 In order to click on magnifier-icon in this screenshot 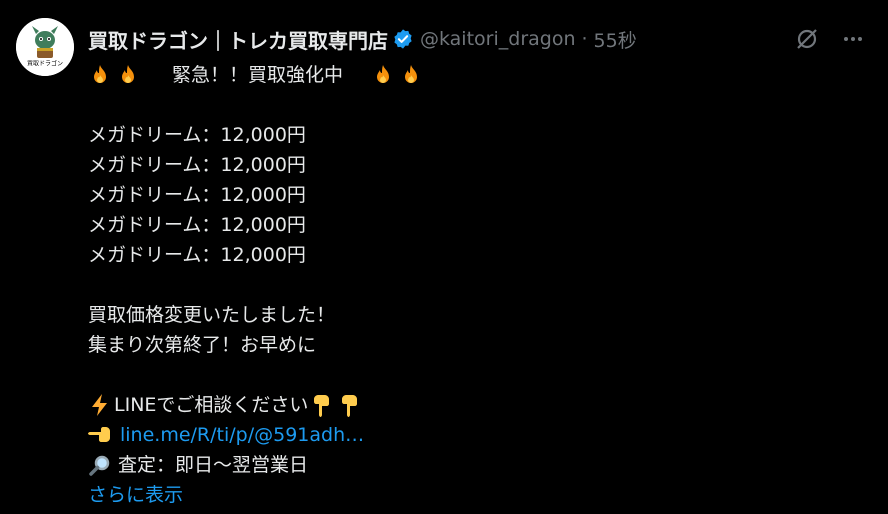, I will do `click(99, 465)`.